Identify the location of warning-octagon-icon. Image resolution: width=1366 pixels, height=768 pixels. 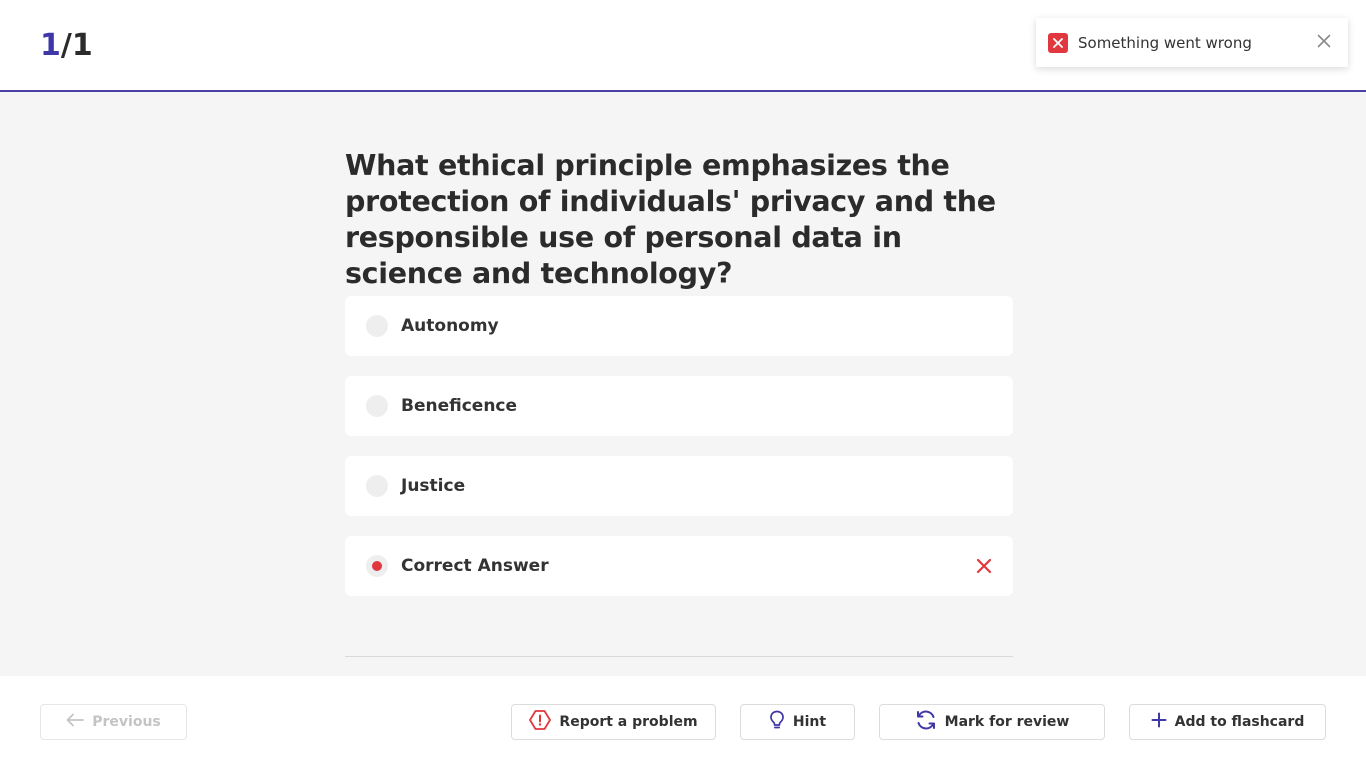
(540, 722).